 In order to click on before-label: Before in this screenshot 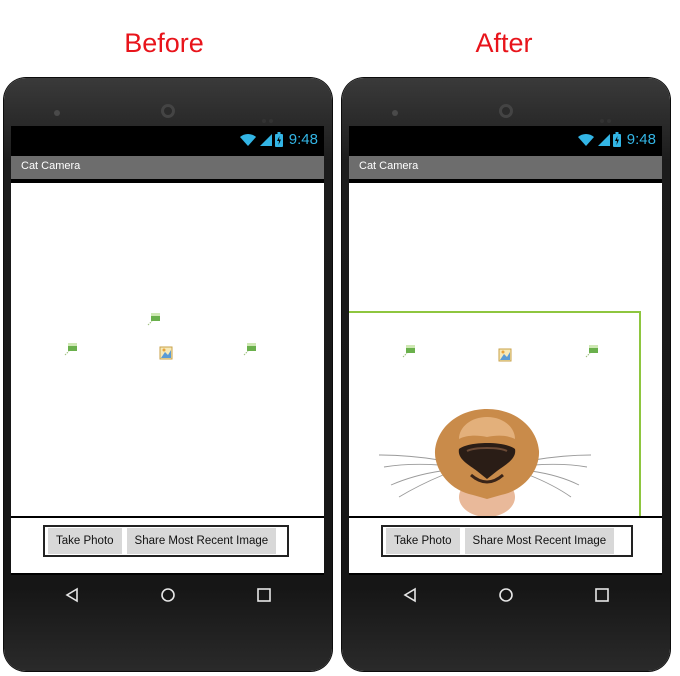, I will do `click(164, 43)`.